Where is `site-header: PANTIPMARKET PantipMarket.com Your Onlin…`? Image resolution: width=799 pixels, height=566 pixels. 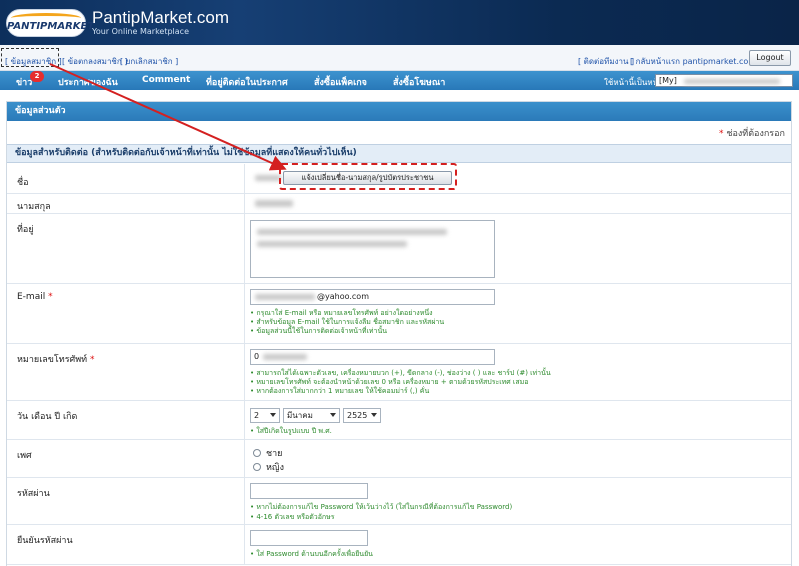
site-header: PANTIPMARKET PantipMarket.com Your Onlin… is located at coordinates (399, 22).